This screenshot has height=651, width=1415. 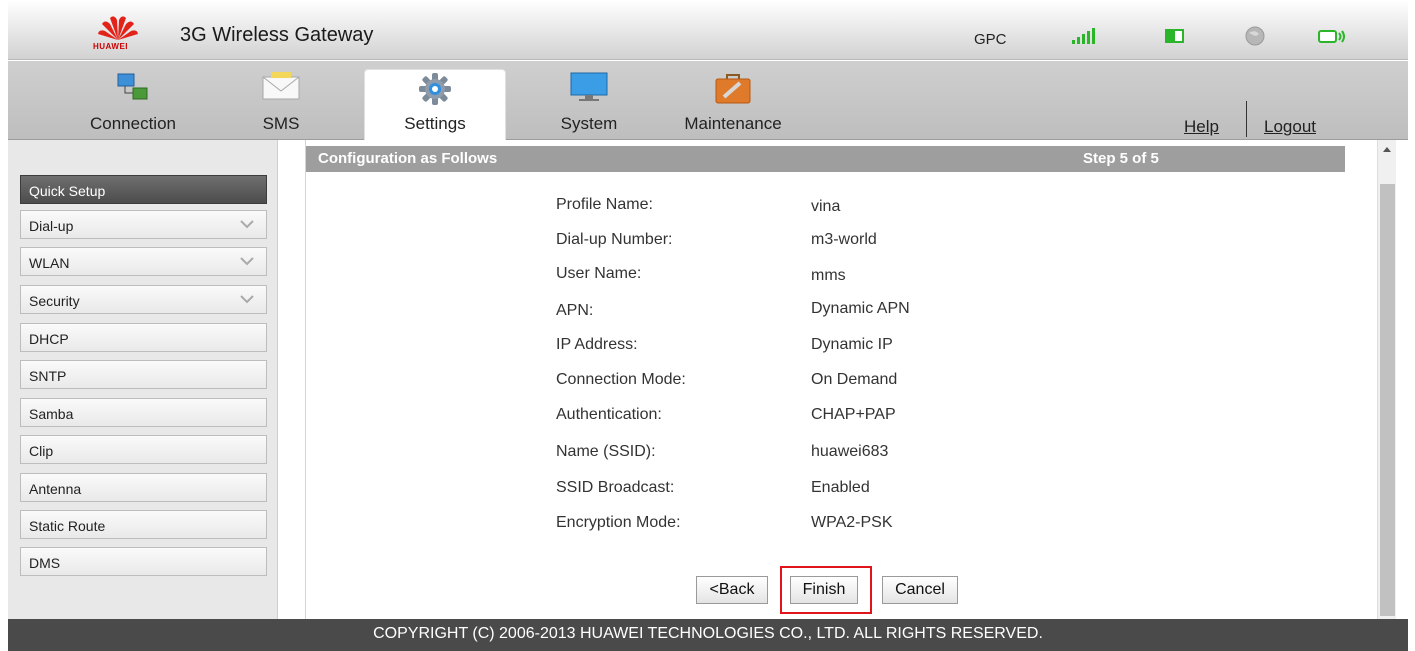 I want to click on monitor-icon, so click(x=589, y=86).